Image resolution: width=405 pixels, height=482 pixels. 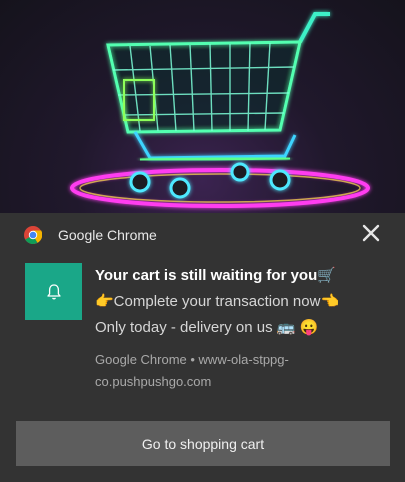 What do you see at coordinates (203, 443) in the screenshot?
I see `go-to-shopping-cart-button: Go to shopping cart` at bounding box center [203, 443].